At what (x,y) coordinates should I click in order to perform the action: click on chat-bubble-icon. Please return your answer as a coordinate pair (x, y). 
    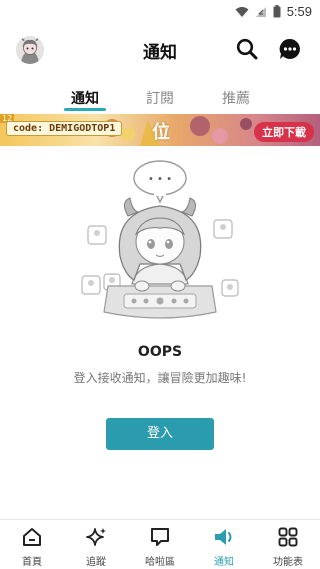
    Looking at the image, I should click on (160, 537).